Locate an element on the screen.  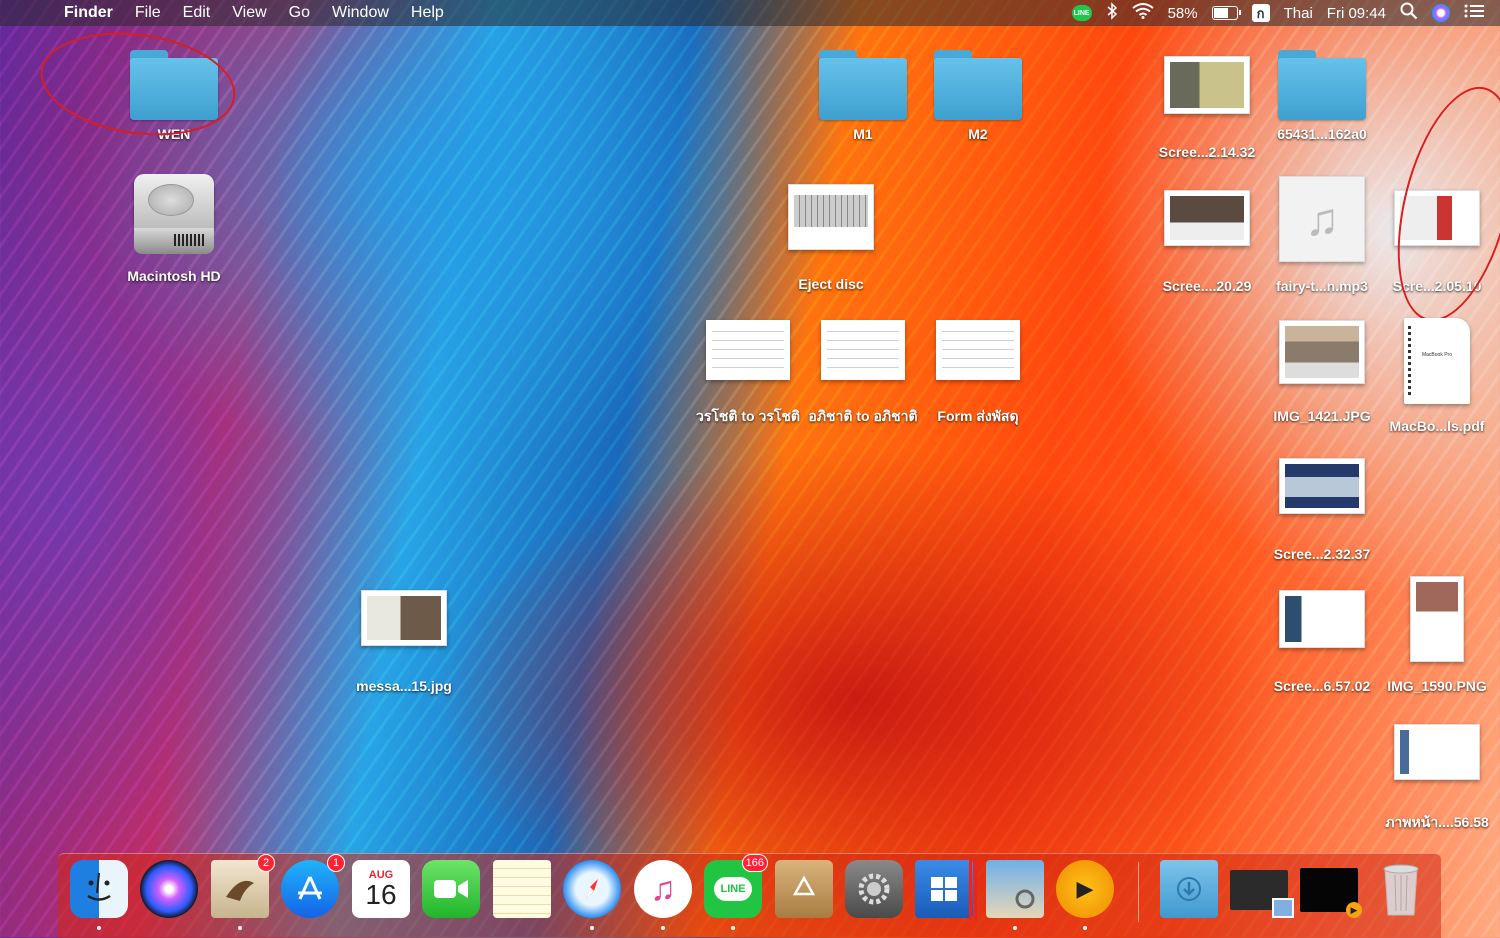
menu-window: Window is located at coordinates (360, 13).